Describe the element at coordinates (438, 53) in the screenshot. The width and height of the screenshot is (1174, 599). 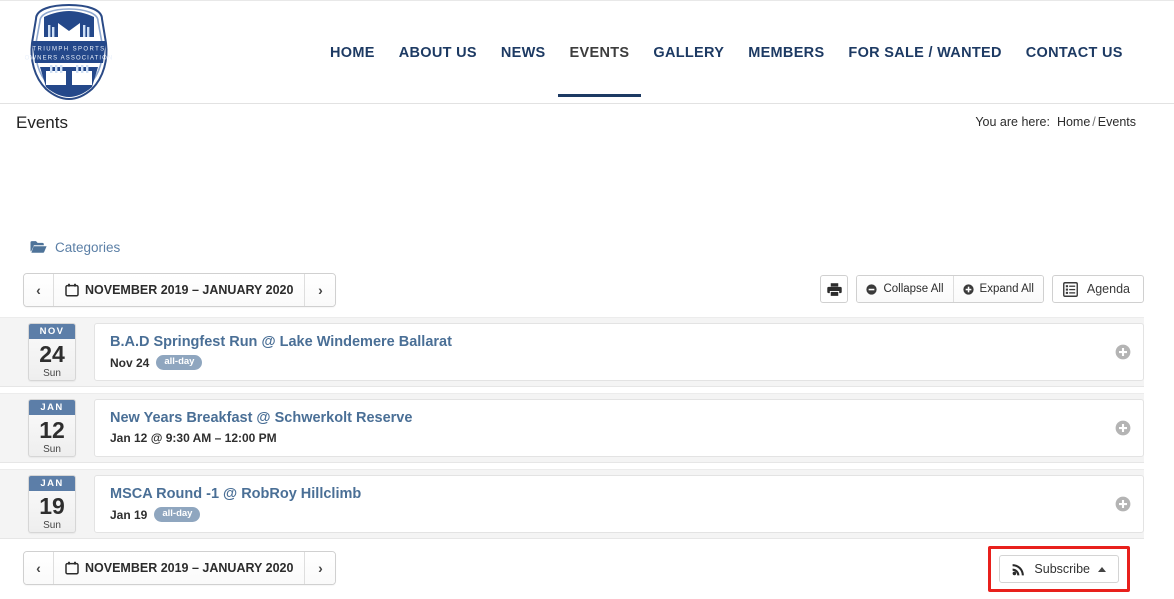
I see `nav-item-about-us: ABOUT US` at that location.